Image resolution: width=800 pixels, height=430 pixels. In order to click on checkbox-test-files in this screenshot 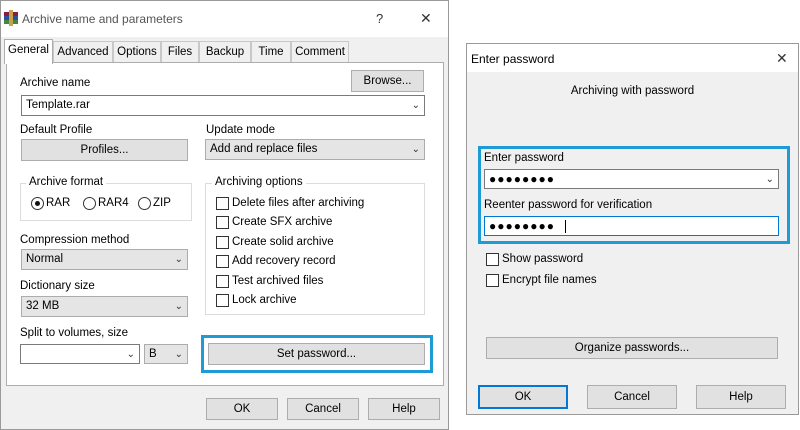, I will do `click(222, 281)`.